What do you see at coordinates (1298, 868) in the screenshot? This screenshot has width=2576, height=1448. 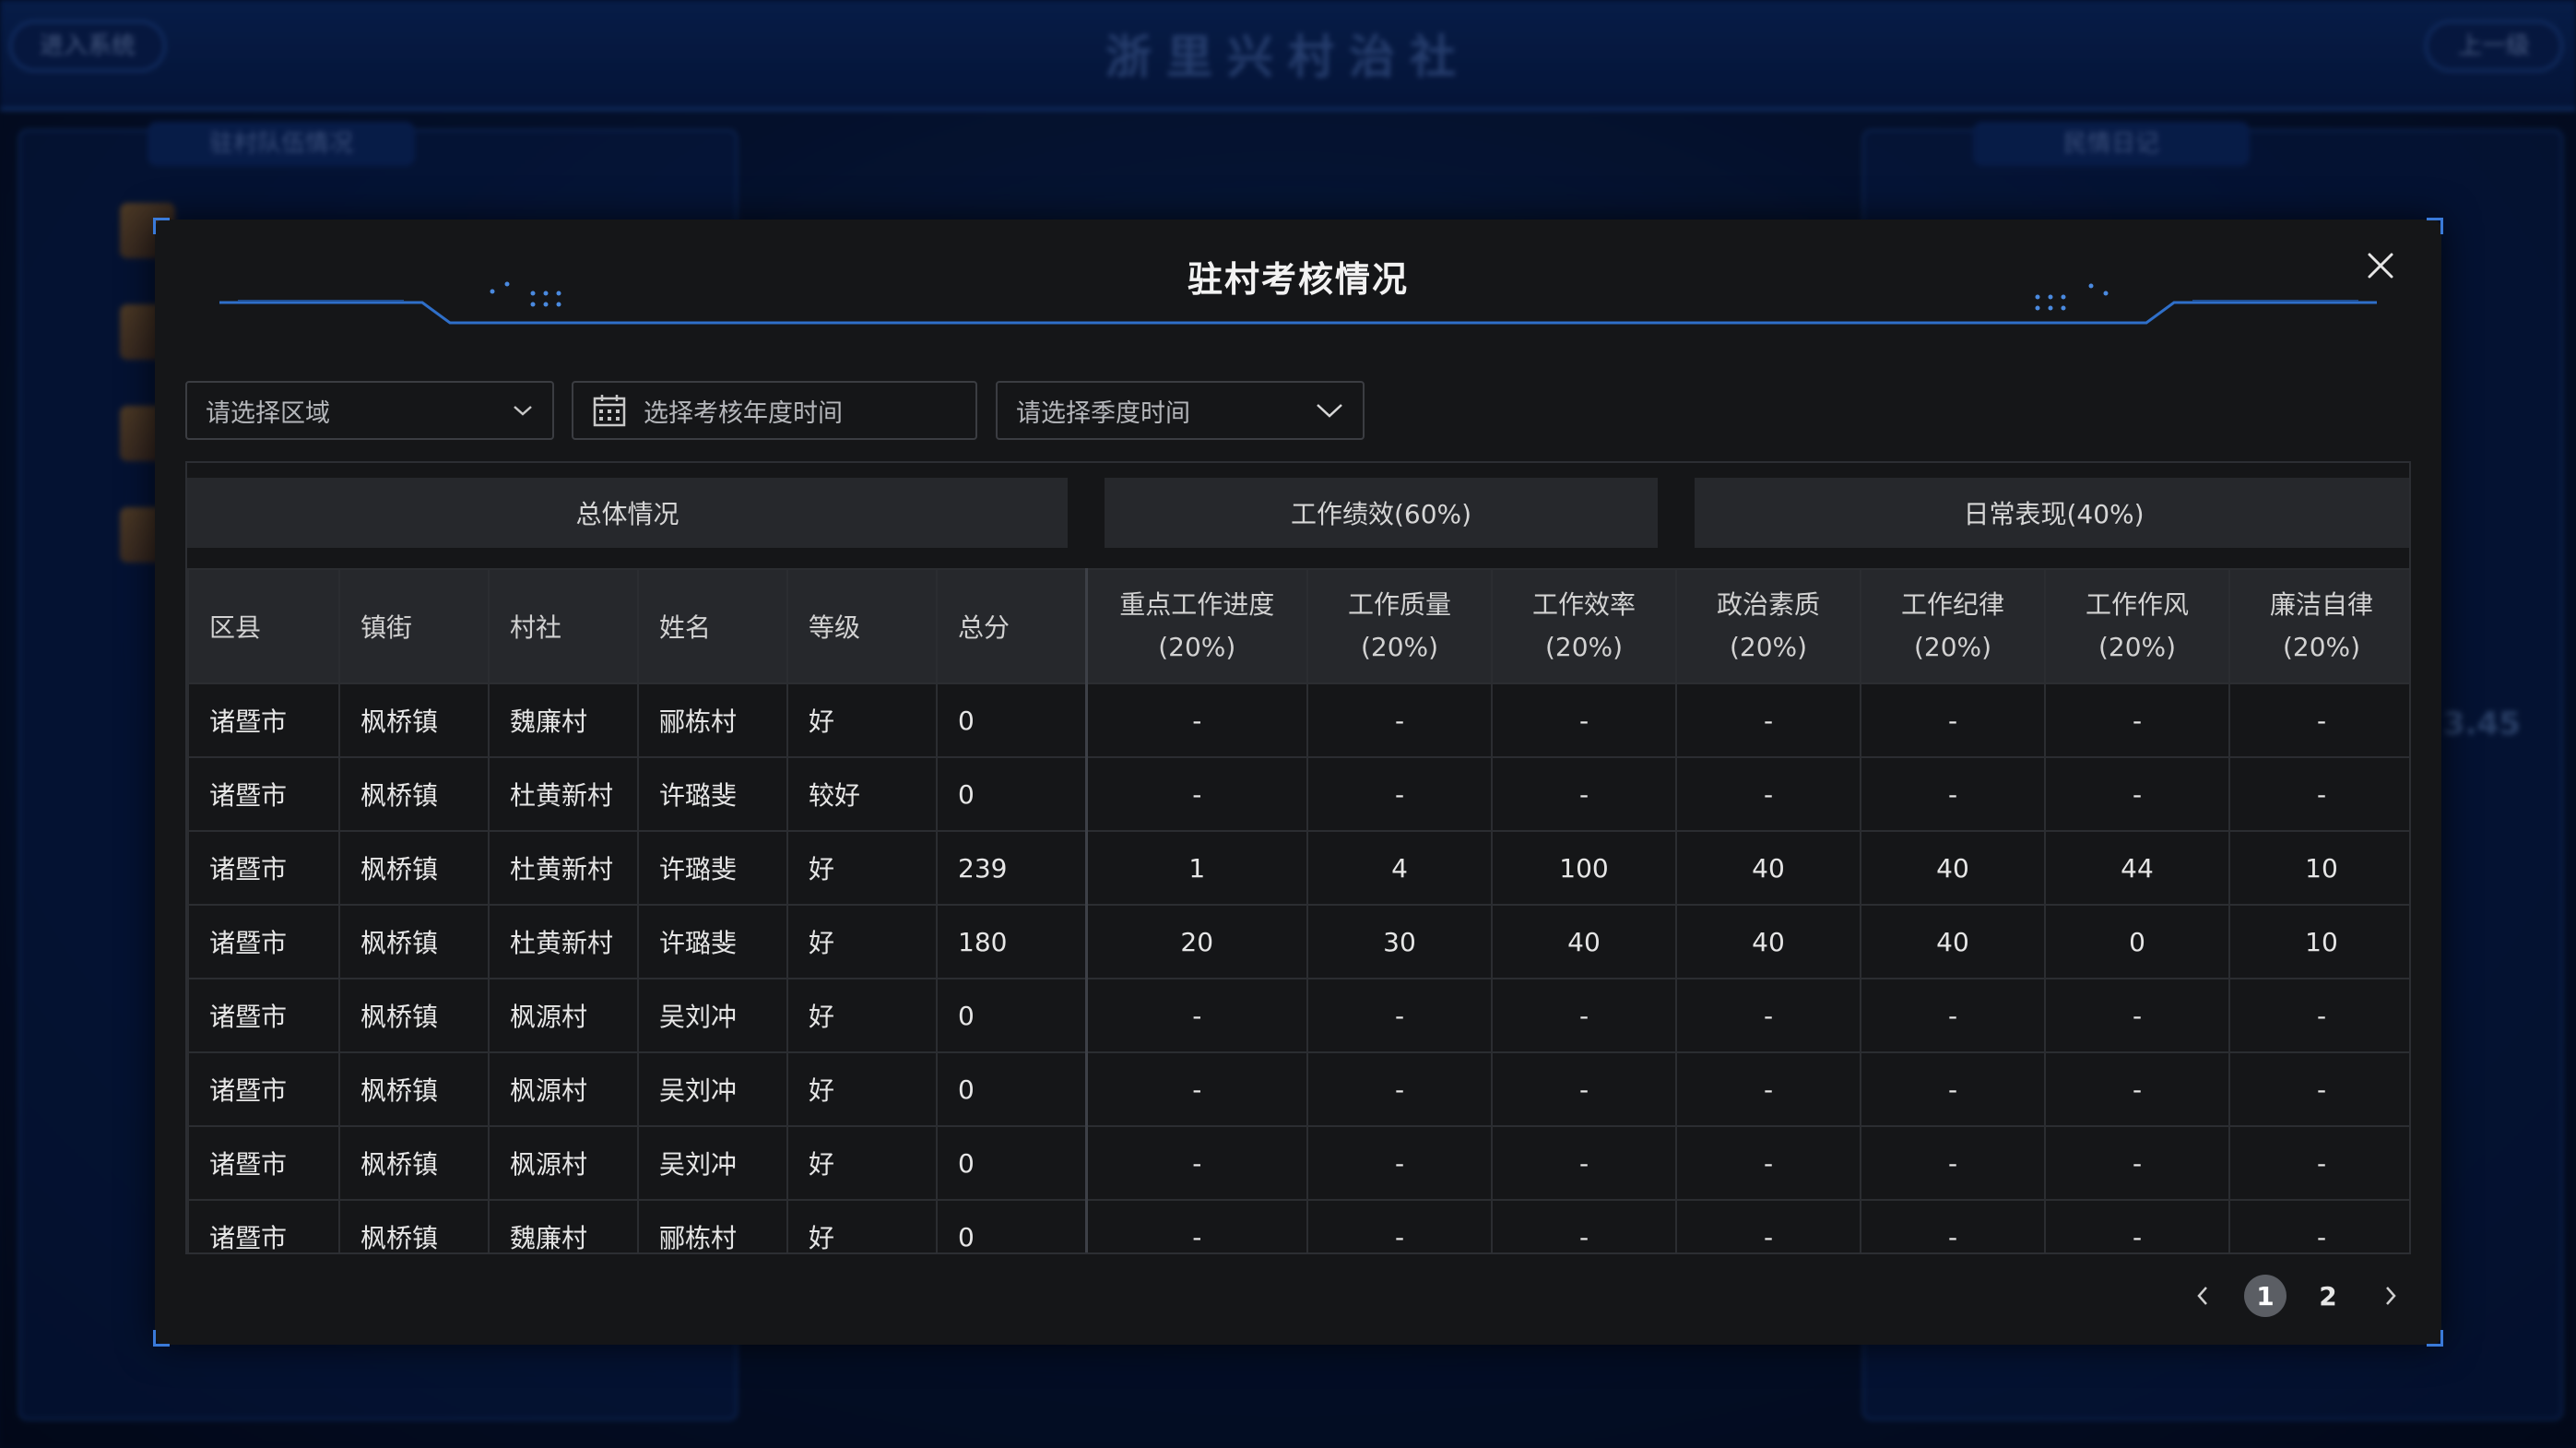 I see `table-row: 诸暨市 枫桥镇 杜黄新村 许璐斐好 239 1 4 100 40 40 44 10` at bounding box center [1298, 868].